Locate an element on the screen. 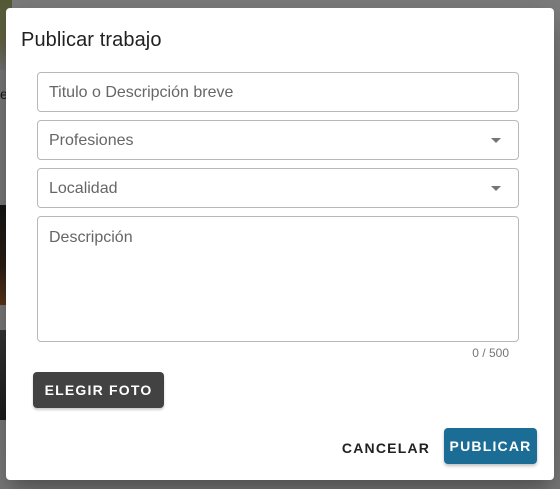 This screenshot has height=489, width=560. title-input: Titulo o Descripción breve is located at coordinates (278, 92).